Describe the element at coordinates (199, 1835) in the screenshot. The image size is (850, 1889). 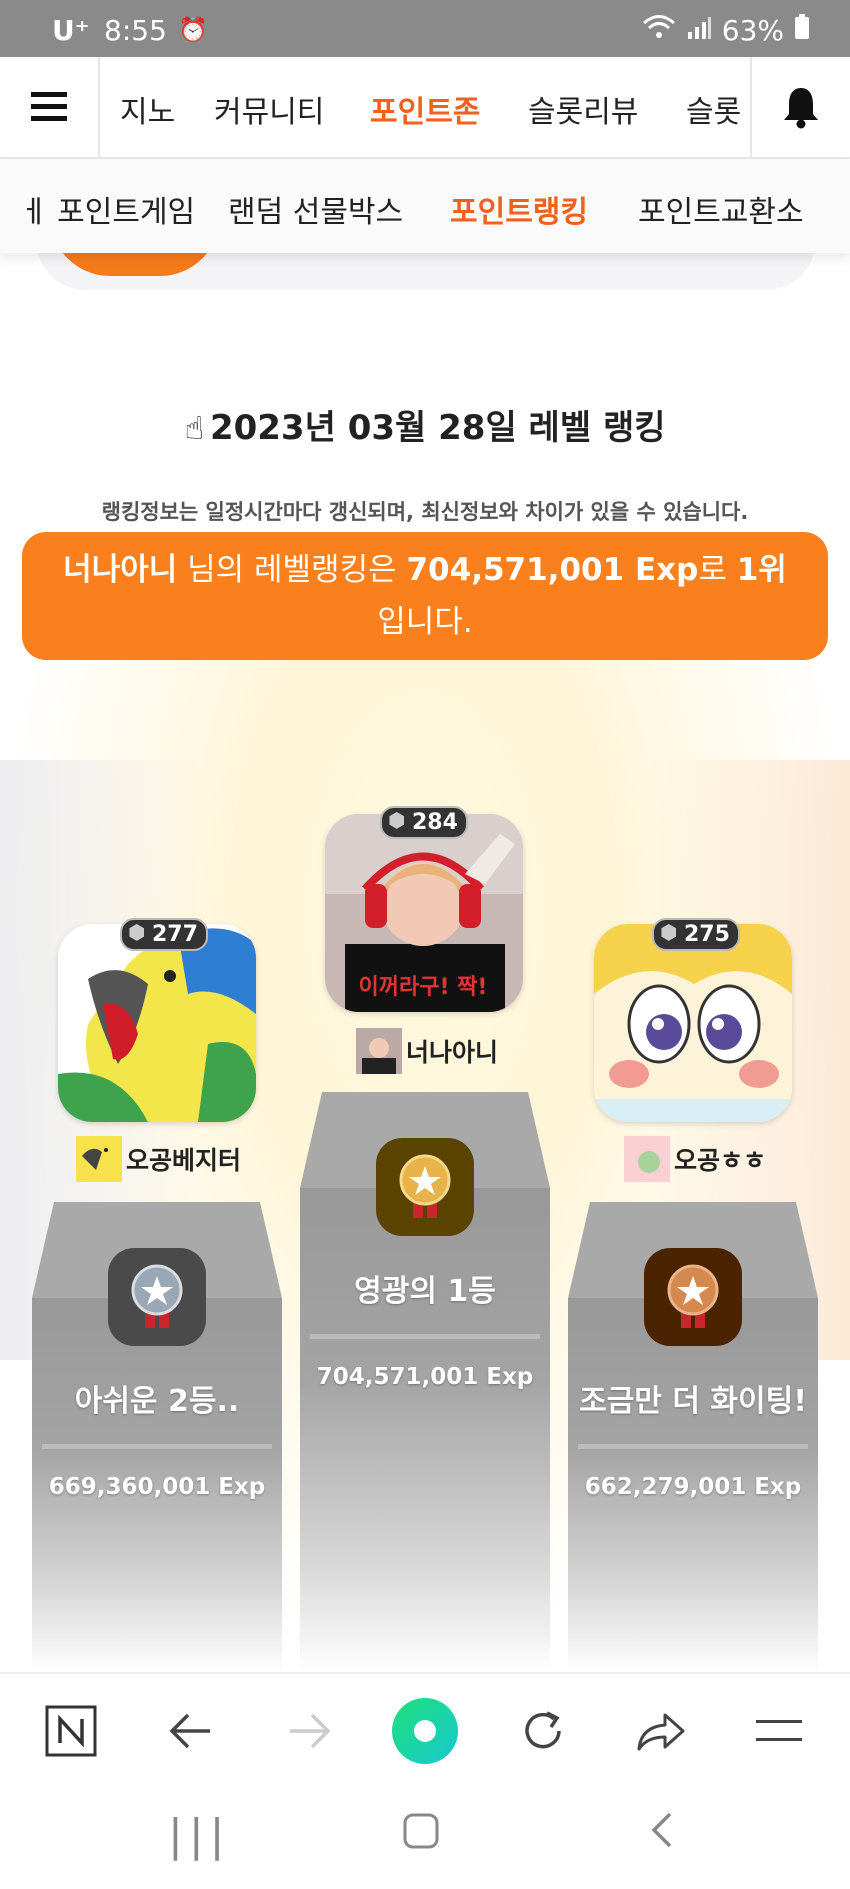
I see `recent-apps-button: |||` at that location.